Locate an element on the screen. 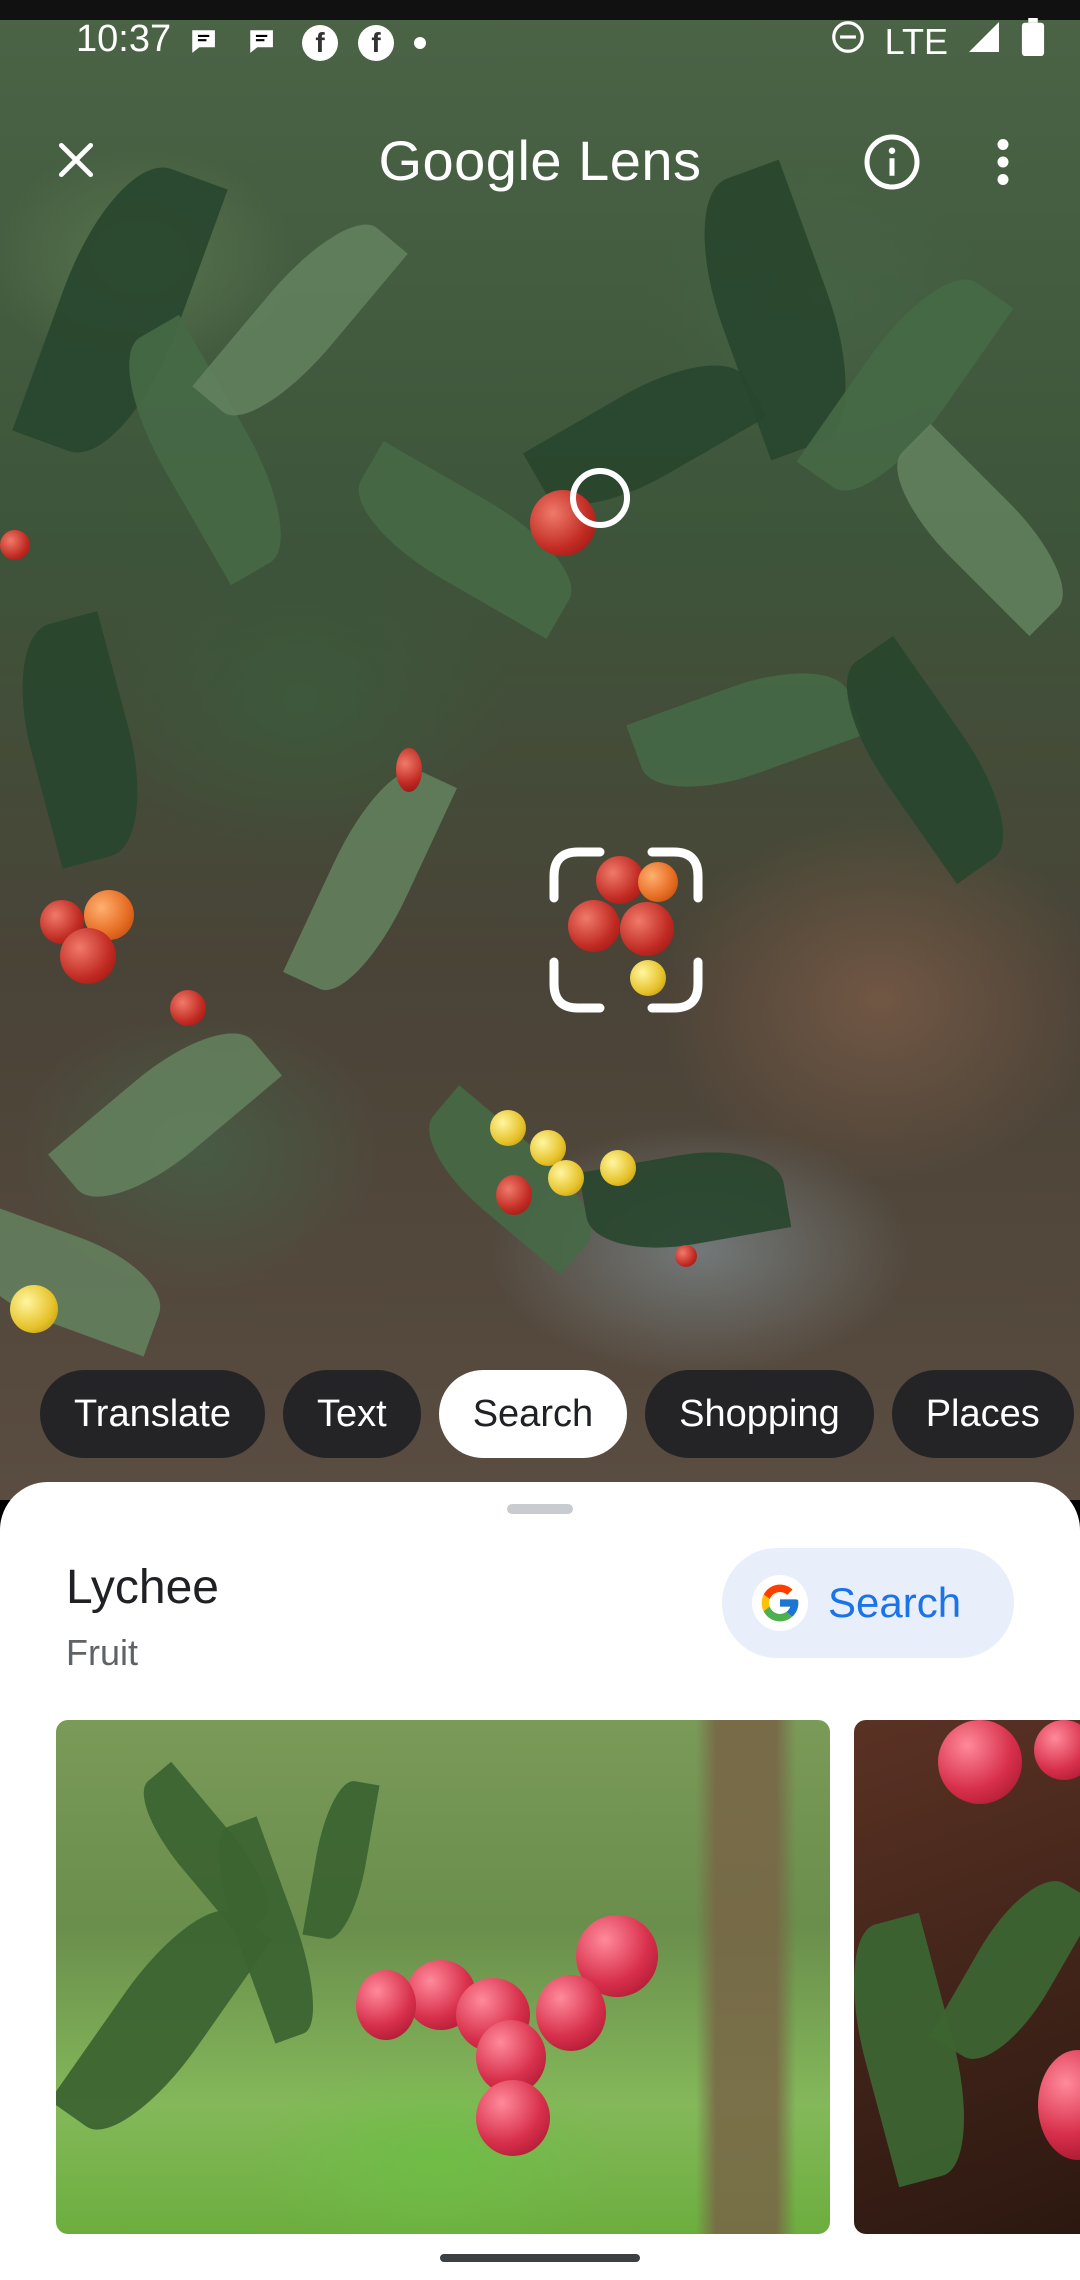 The image size is (1080, 2280). dot-icon is located at coordinates (420, 43).